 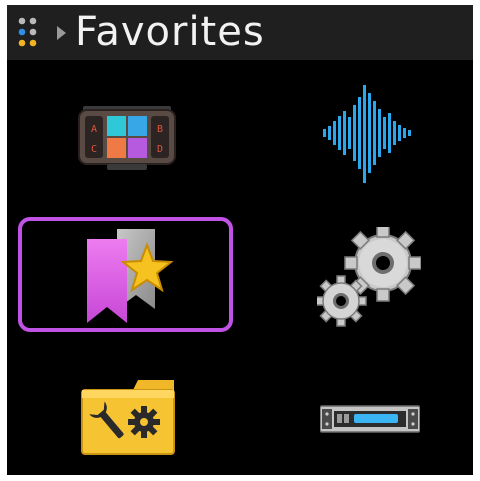 I want to click on pad-label-d: D, so click(x=160, y=149).